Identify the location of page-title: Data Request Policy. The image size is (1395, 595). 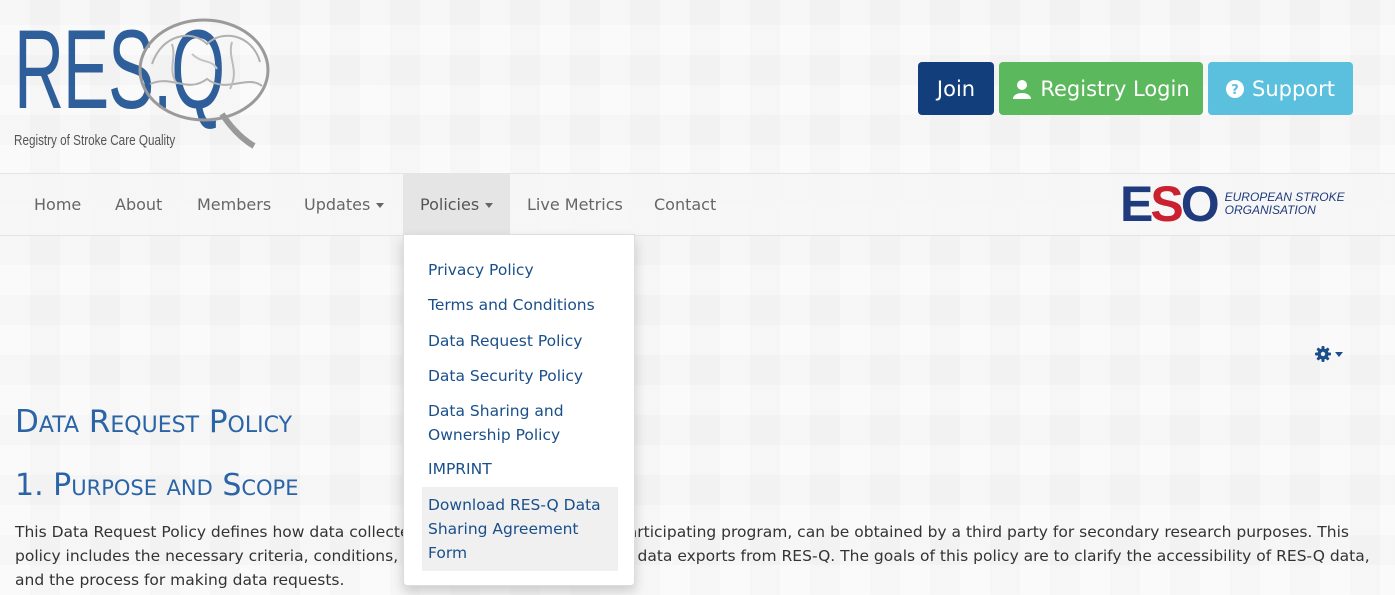
(154, 422).